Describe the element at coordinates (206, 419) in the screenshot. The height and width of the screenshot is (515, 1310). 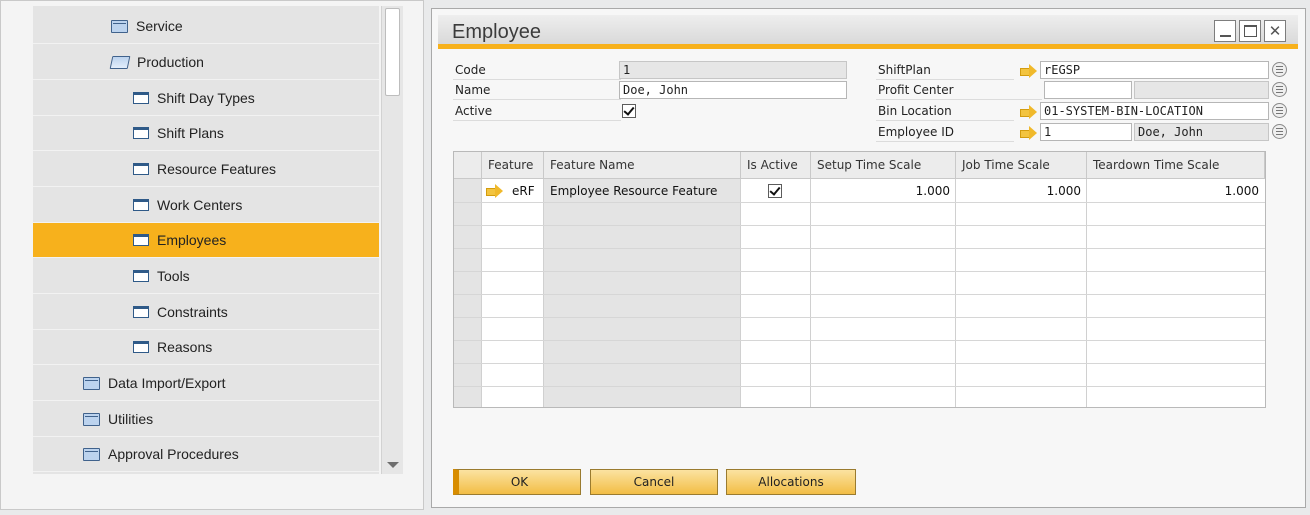
I see `nav-item-utilities: Utilities` at that location.